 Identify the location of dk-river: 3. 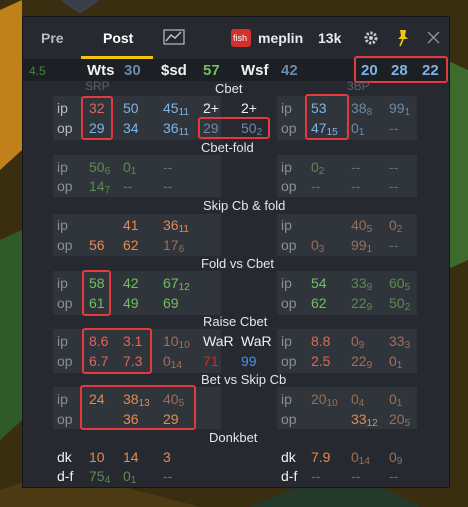
(167, 457).